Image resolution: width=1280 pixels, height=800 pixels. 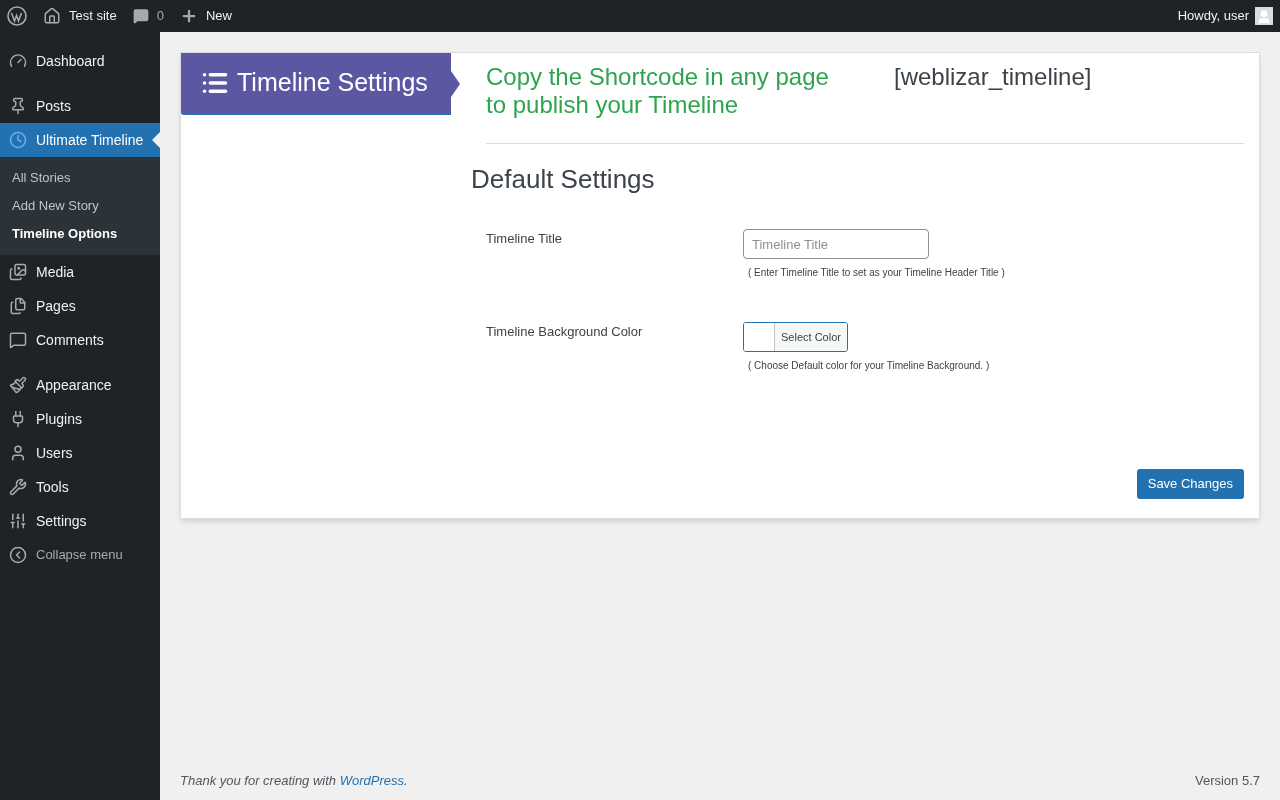 I want to click on shortcode: [weblizar_timeline], so click(x=993, y=77).